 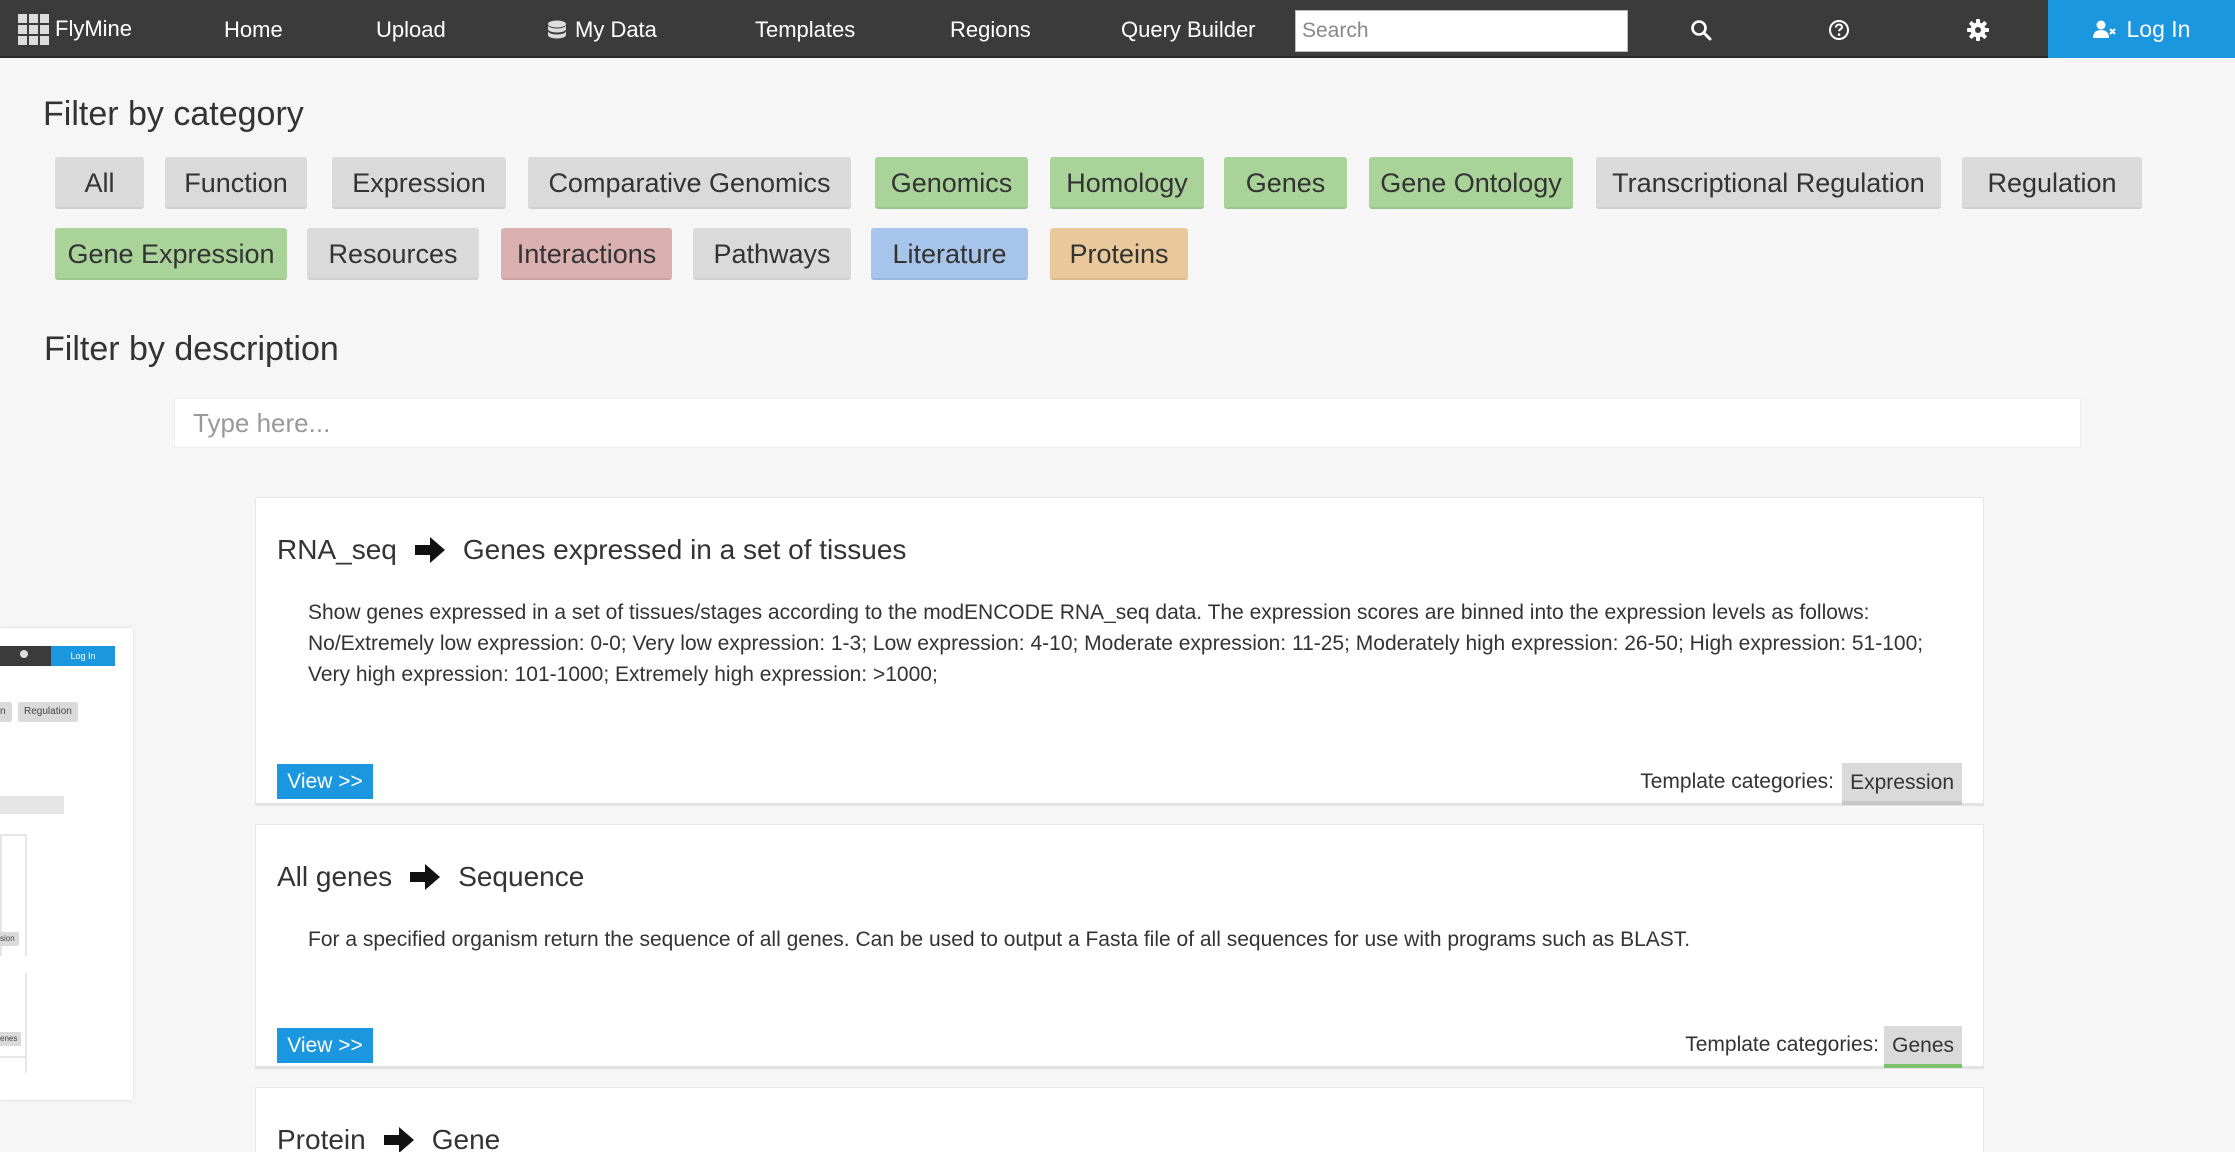 I want to click on thumbnail-login: Log In, so click(x=83, y=656).